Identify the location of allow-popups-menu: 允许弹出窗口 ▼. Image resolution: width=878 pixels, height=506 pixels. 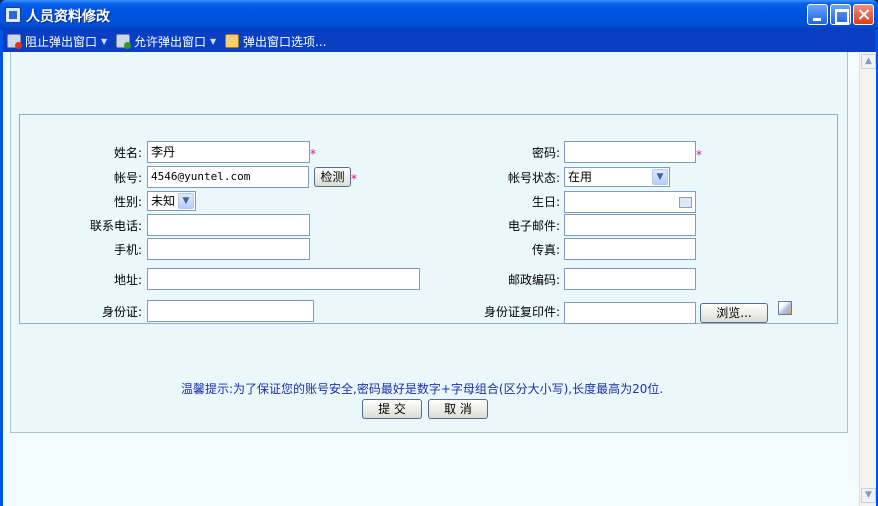
(166, 41).